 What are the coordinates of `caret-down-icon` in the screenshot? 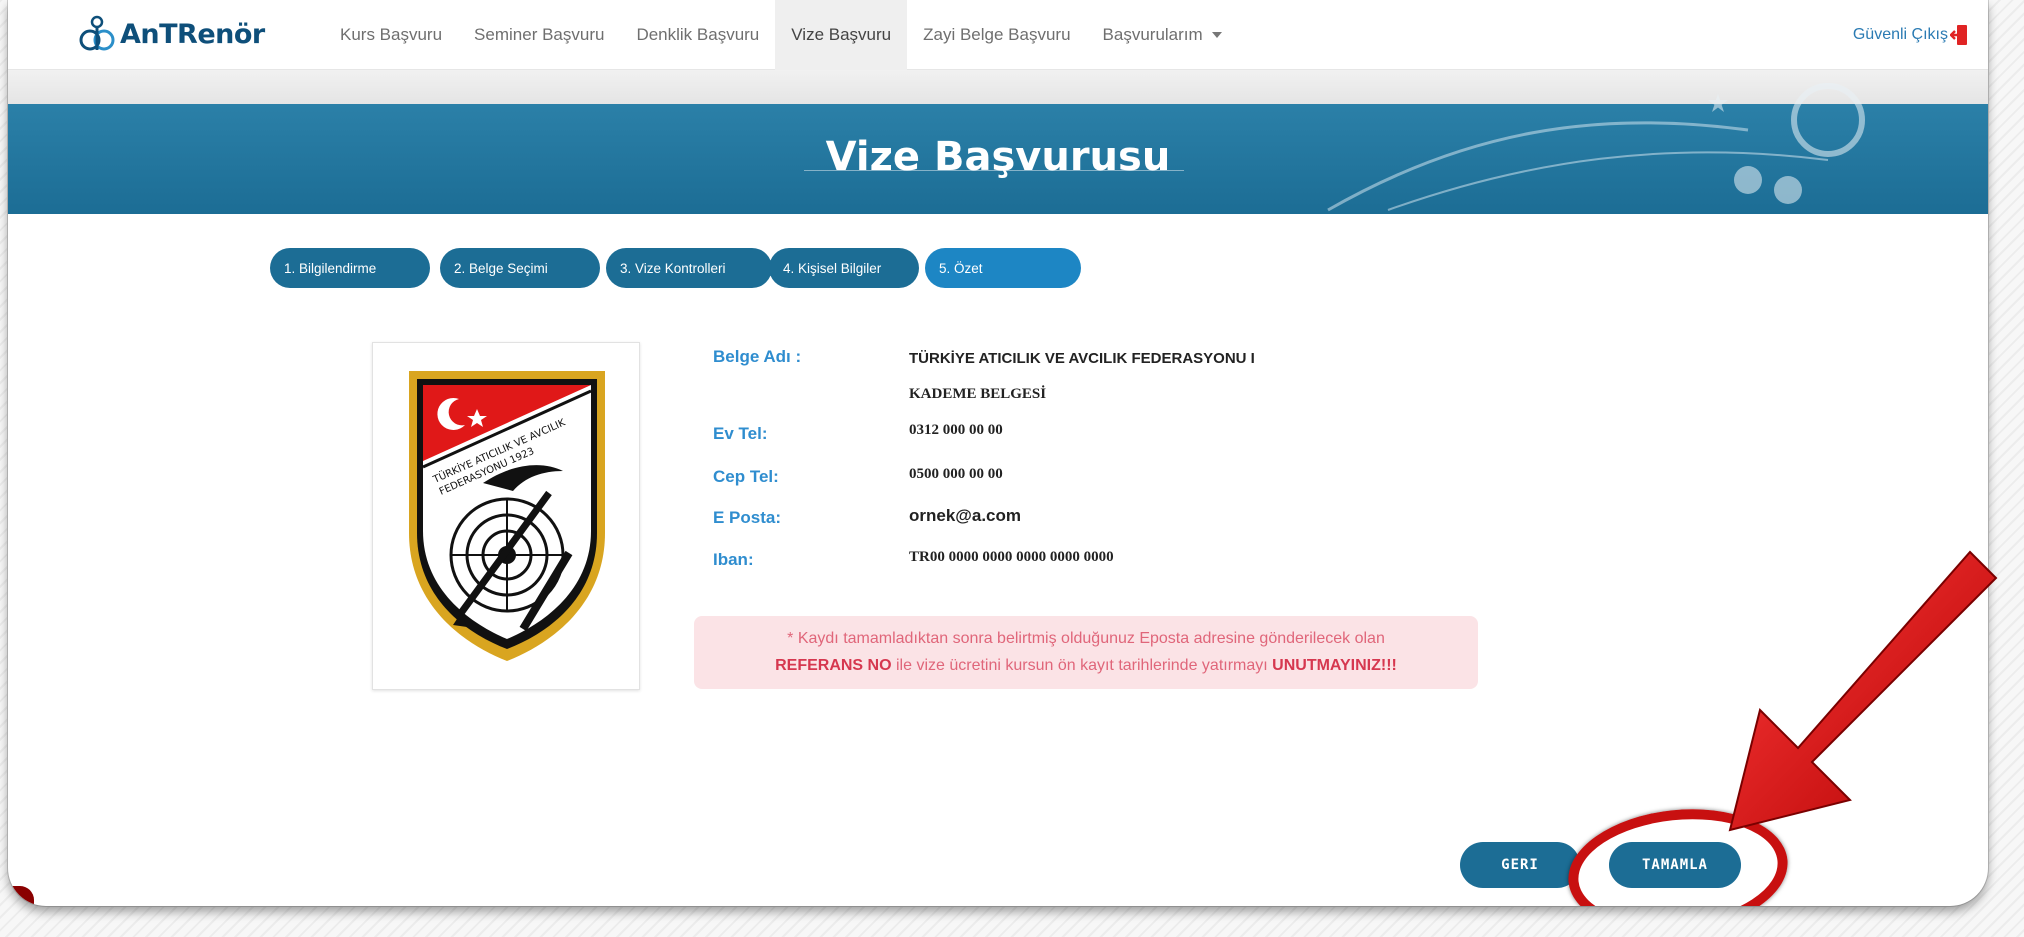 It's located at (1216, 35).